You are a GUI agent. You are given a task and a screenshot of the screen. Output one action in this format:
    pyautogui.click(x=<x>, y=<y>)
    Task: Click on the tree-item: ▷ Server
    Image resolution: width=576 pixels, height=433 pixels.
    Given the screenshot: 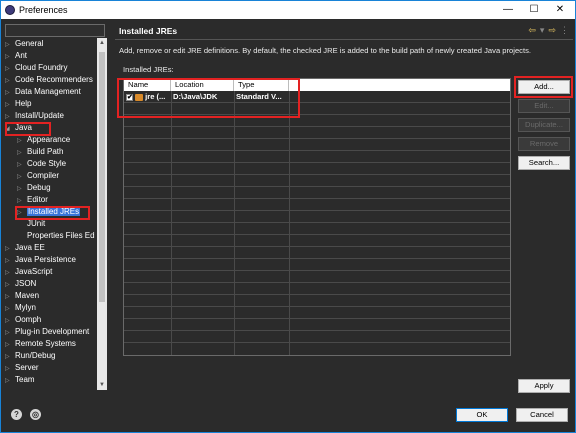 What is the action you would take?
    pyautogui.click(x=22, y=368)
    